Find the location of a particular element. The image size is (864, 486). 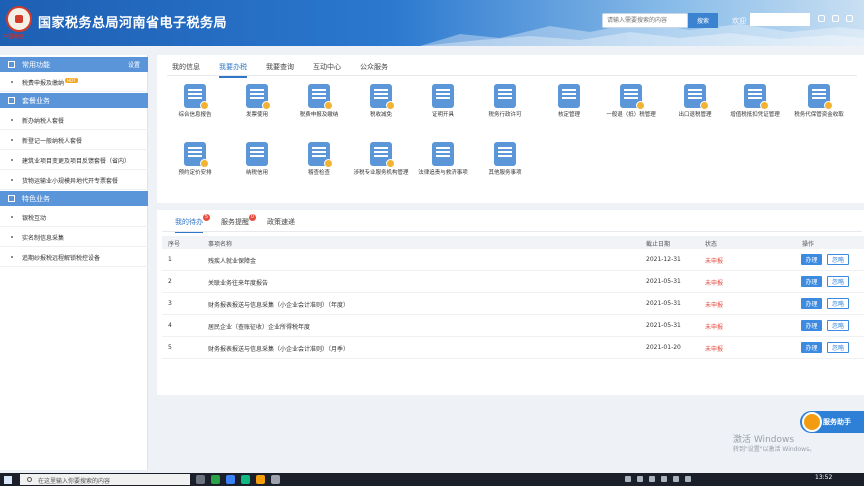

table-row: 4 居民企业（查账征收）企业所得税年度 2021-05-31 未申报 办理 忽略 is located at coordinates (513, 326).